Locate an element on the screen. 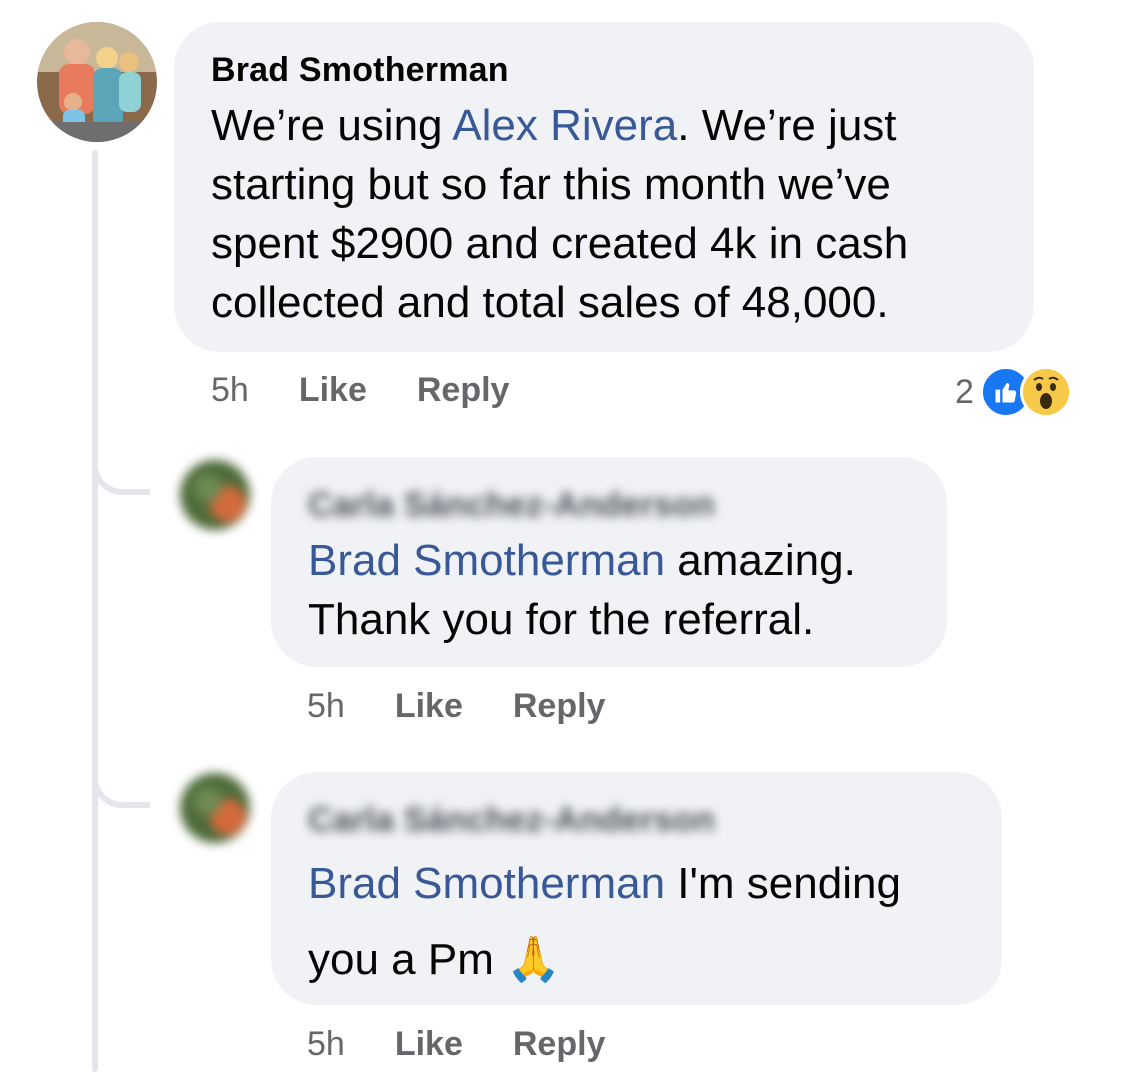 The image size is (1125, 1072). mention-link: Alex Rivera is located at coordinates (564, 125).